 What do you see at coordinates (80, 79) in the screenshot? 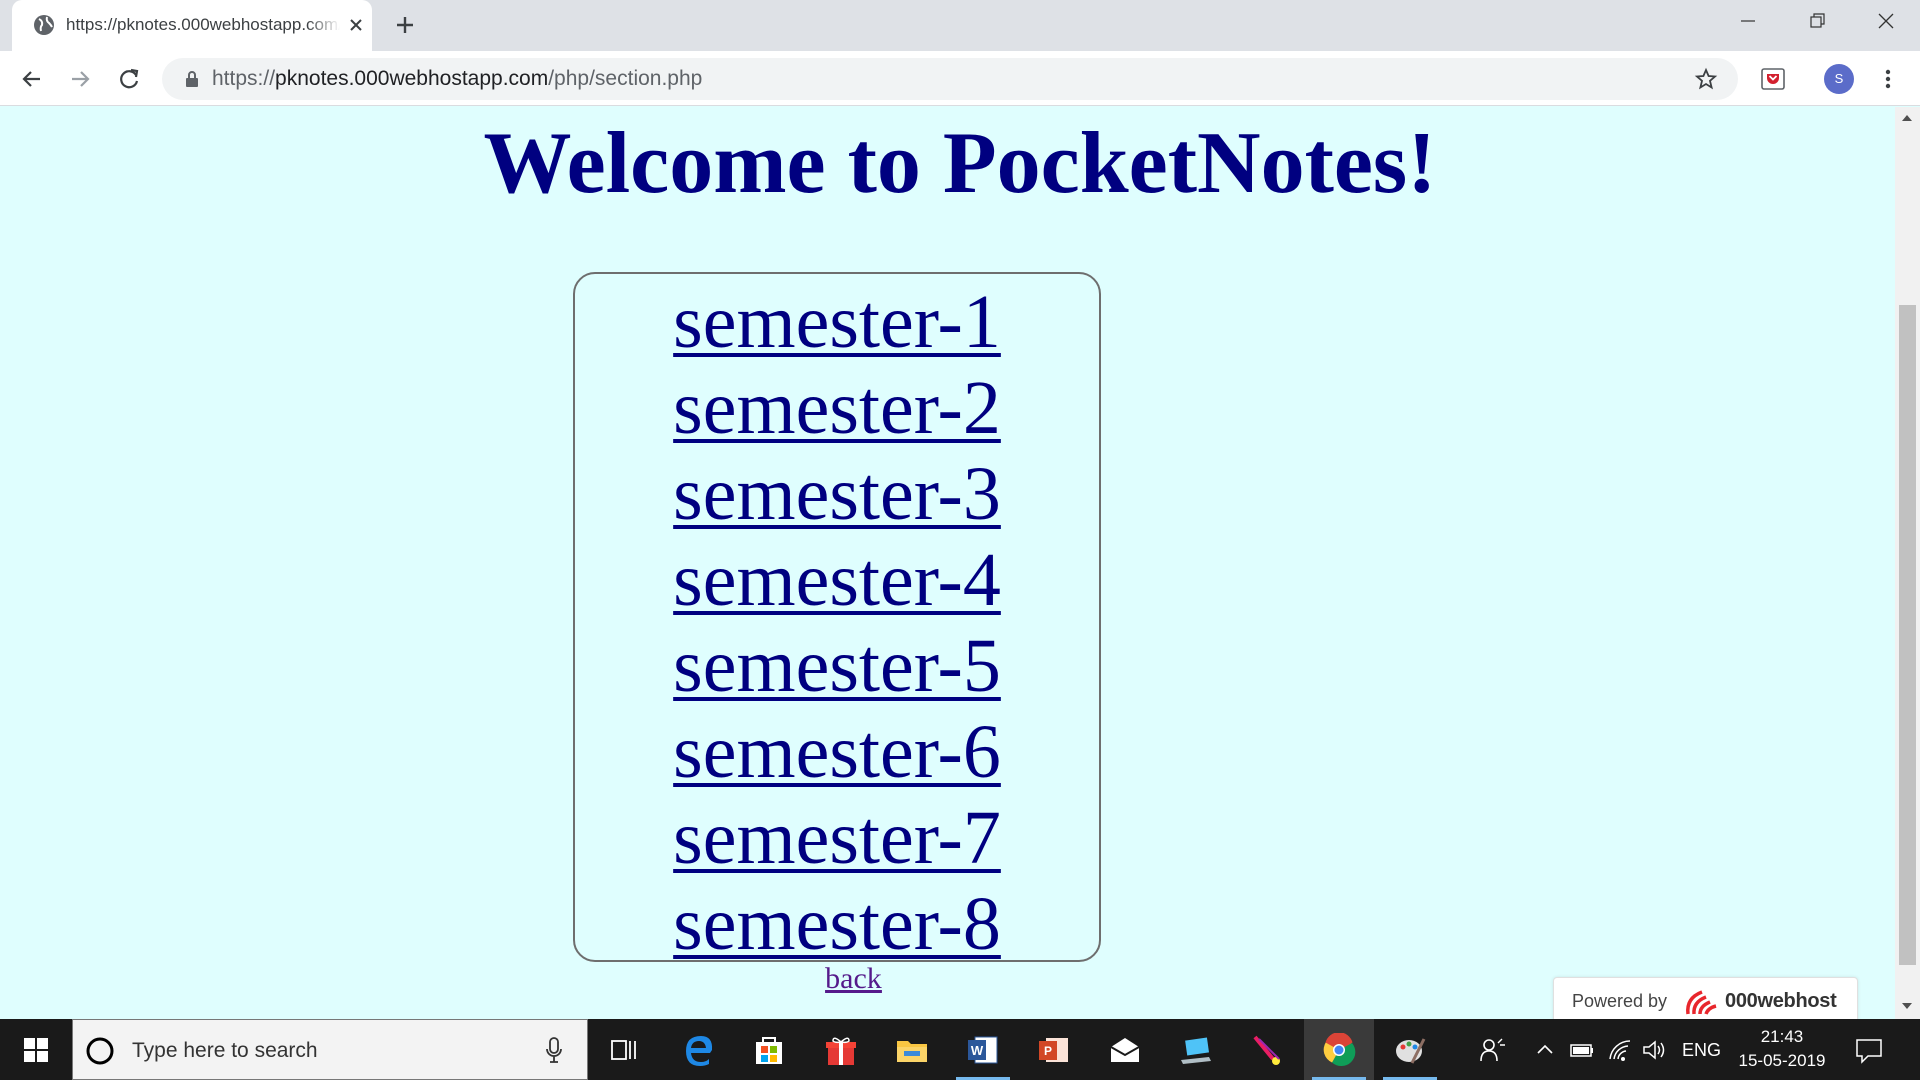
I see `forward-arrow-icon` at bounding box center [80, 79].